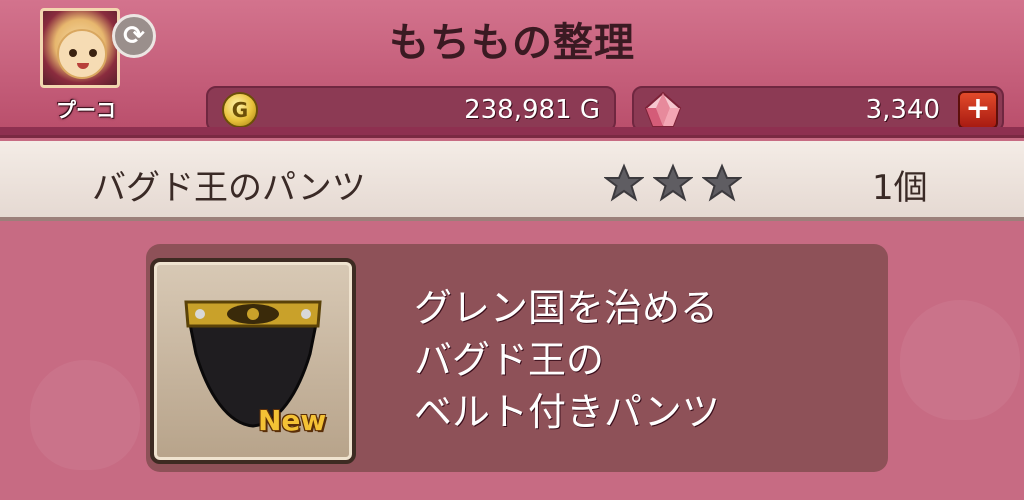 Image resolution: width=1024 pixels, height=500 pixels. I want to click on gem-counter: 3,340 +, so click(818, 109).